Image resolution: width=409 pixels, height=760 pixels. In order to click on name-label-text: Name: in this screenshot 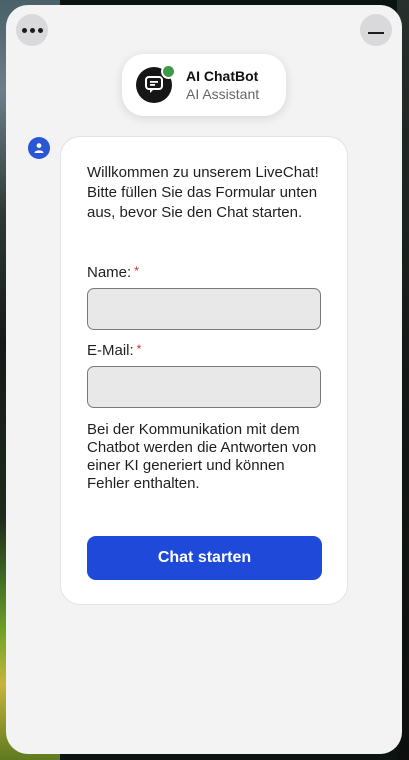, I will do `click(109, 272)`.